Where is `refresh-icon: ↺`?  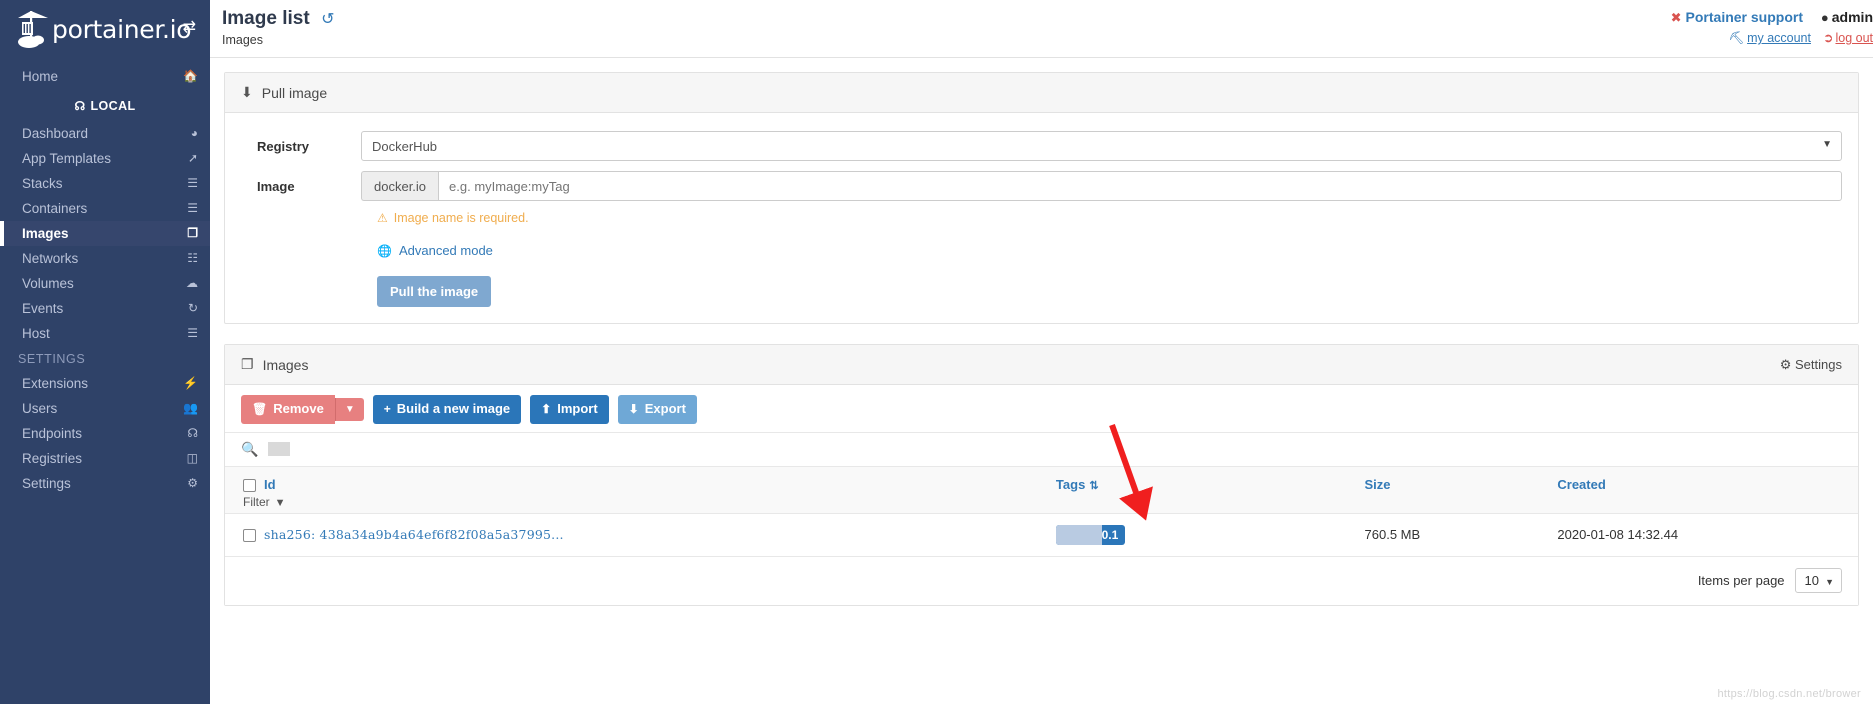 refresh-icon: ↺ is located at coordinates (327, 19).